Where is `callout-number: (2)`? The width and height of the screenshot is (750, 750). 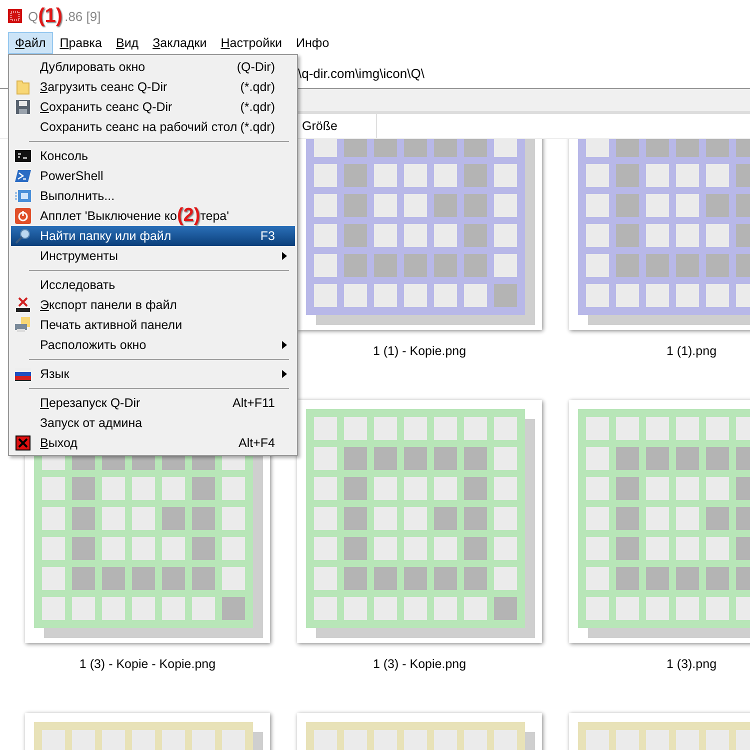
callout-number: (2) is located at coordinates (188, 216).